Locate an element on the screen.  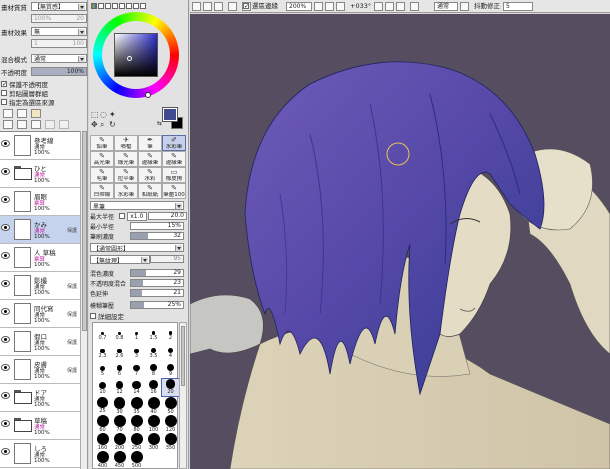
brush-size-preset: 1 is located at coordinates (136, 333).